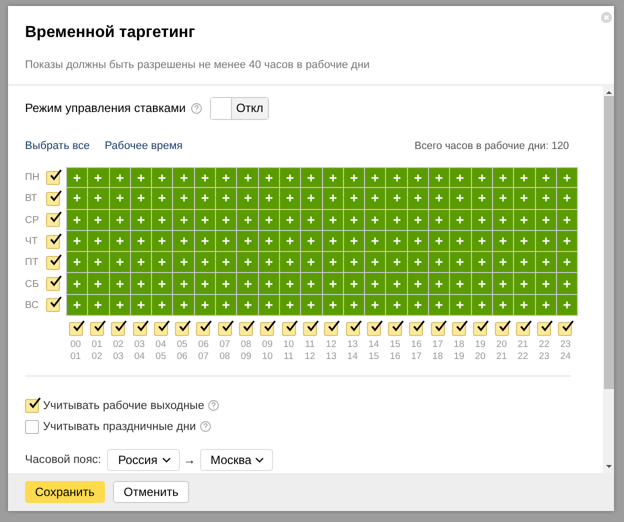  I want to click on option-checkbox, so click(32, 405).